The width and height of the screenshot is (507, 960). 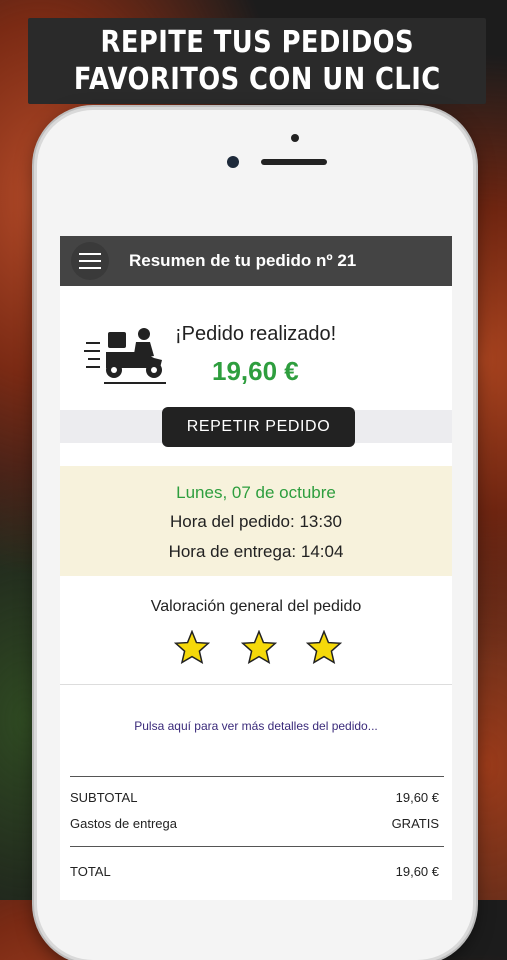 I want to click on total-value: 19,60 €, so click(x=417, y=871).